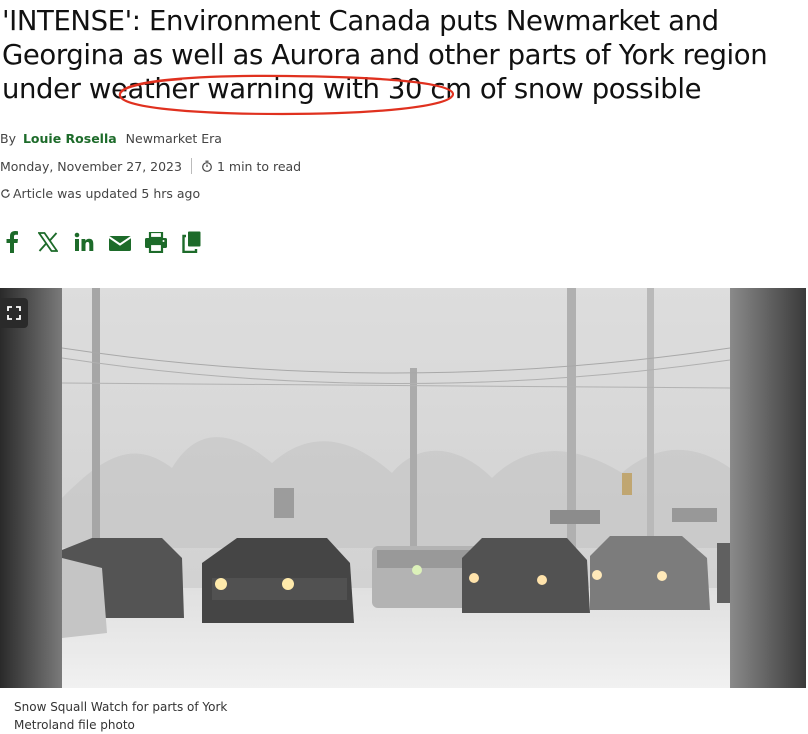 This screenshot has width=808, height=734. I want to click on media-blur-left, so click(31, 488).